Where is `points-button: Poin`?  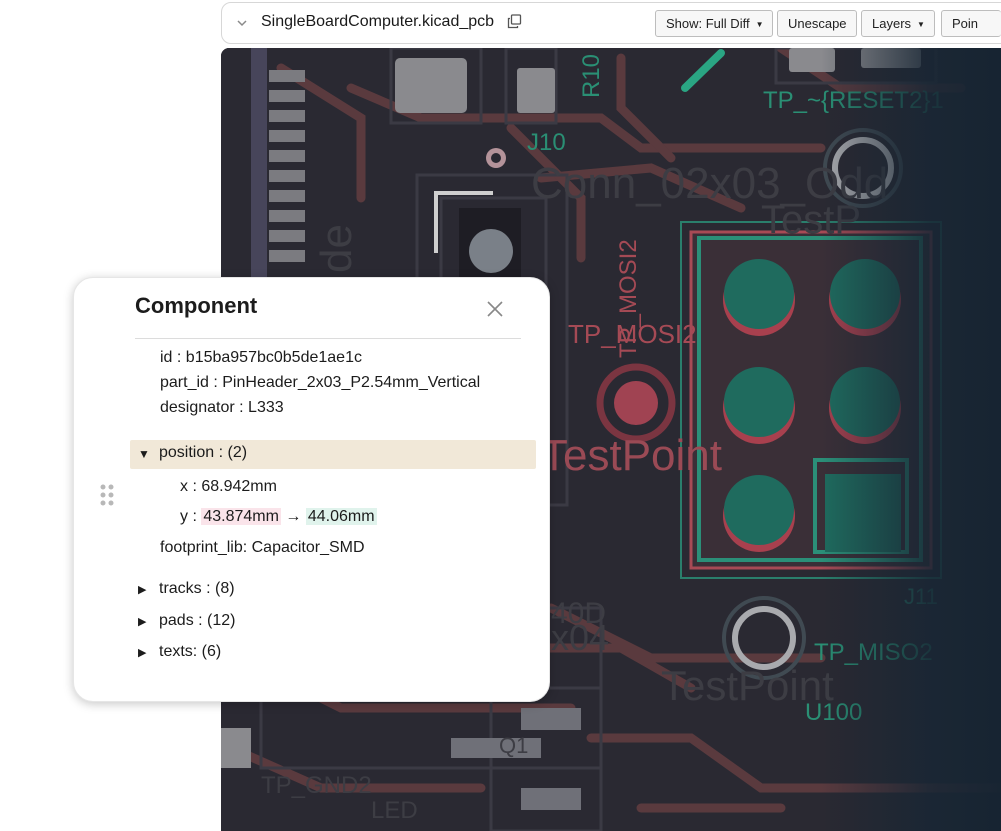 points-button: Poin is located at coordinates (971, 23).